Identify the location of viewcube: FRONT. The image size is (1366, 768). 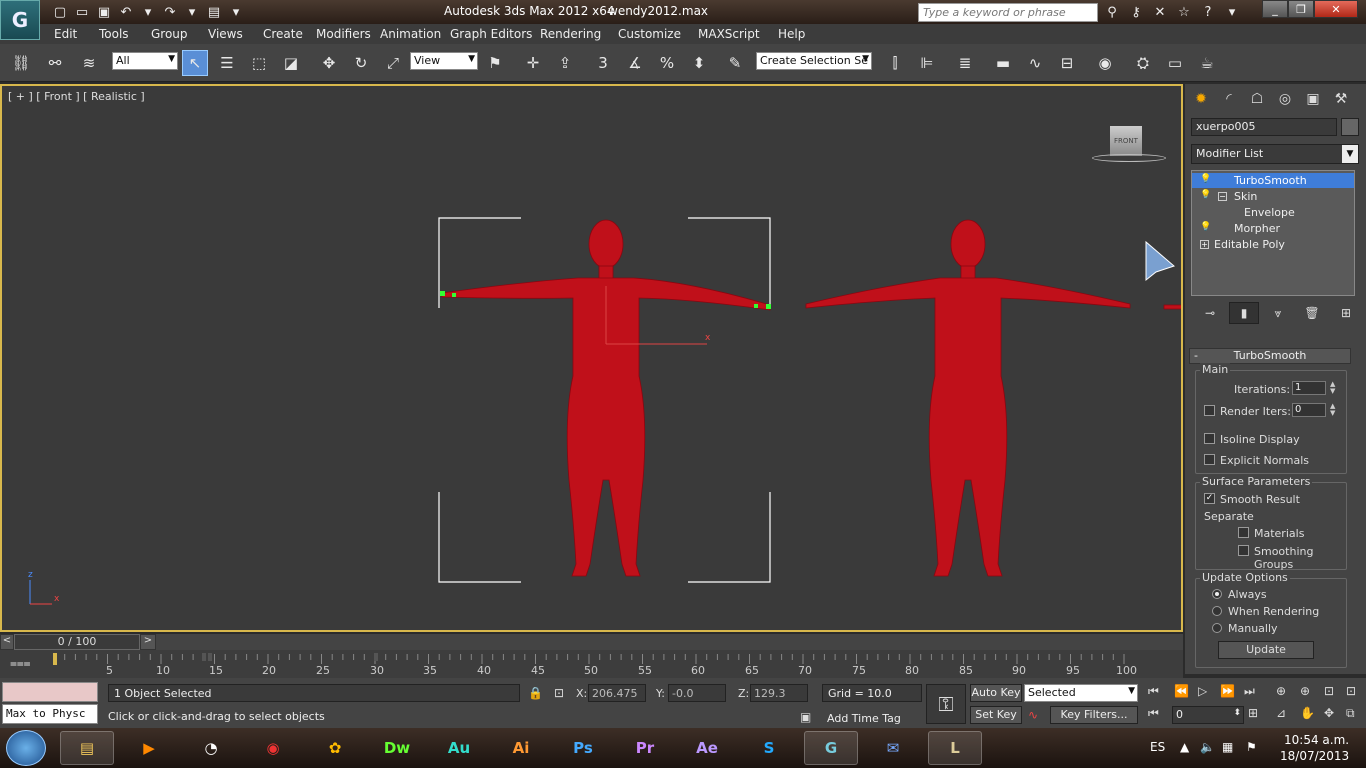
(1126, 141).